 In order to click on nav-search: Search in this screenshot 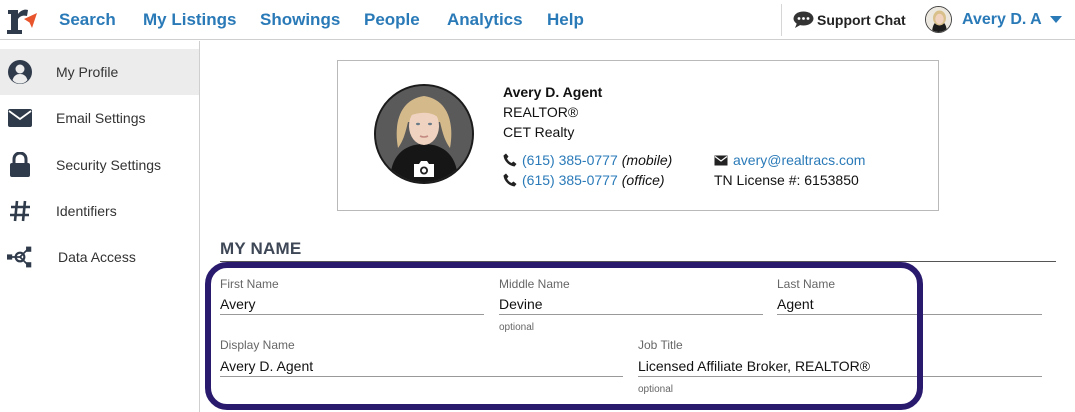, I will do `click(87, 20)`.